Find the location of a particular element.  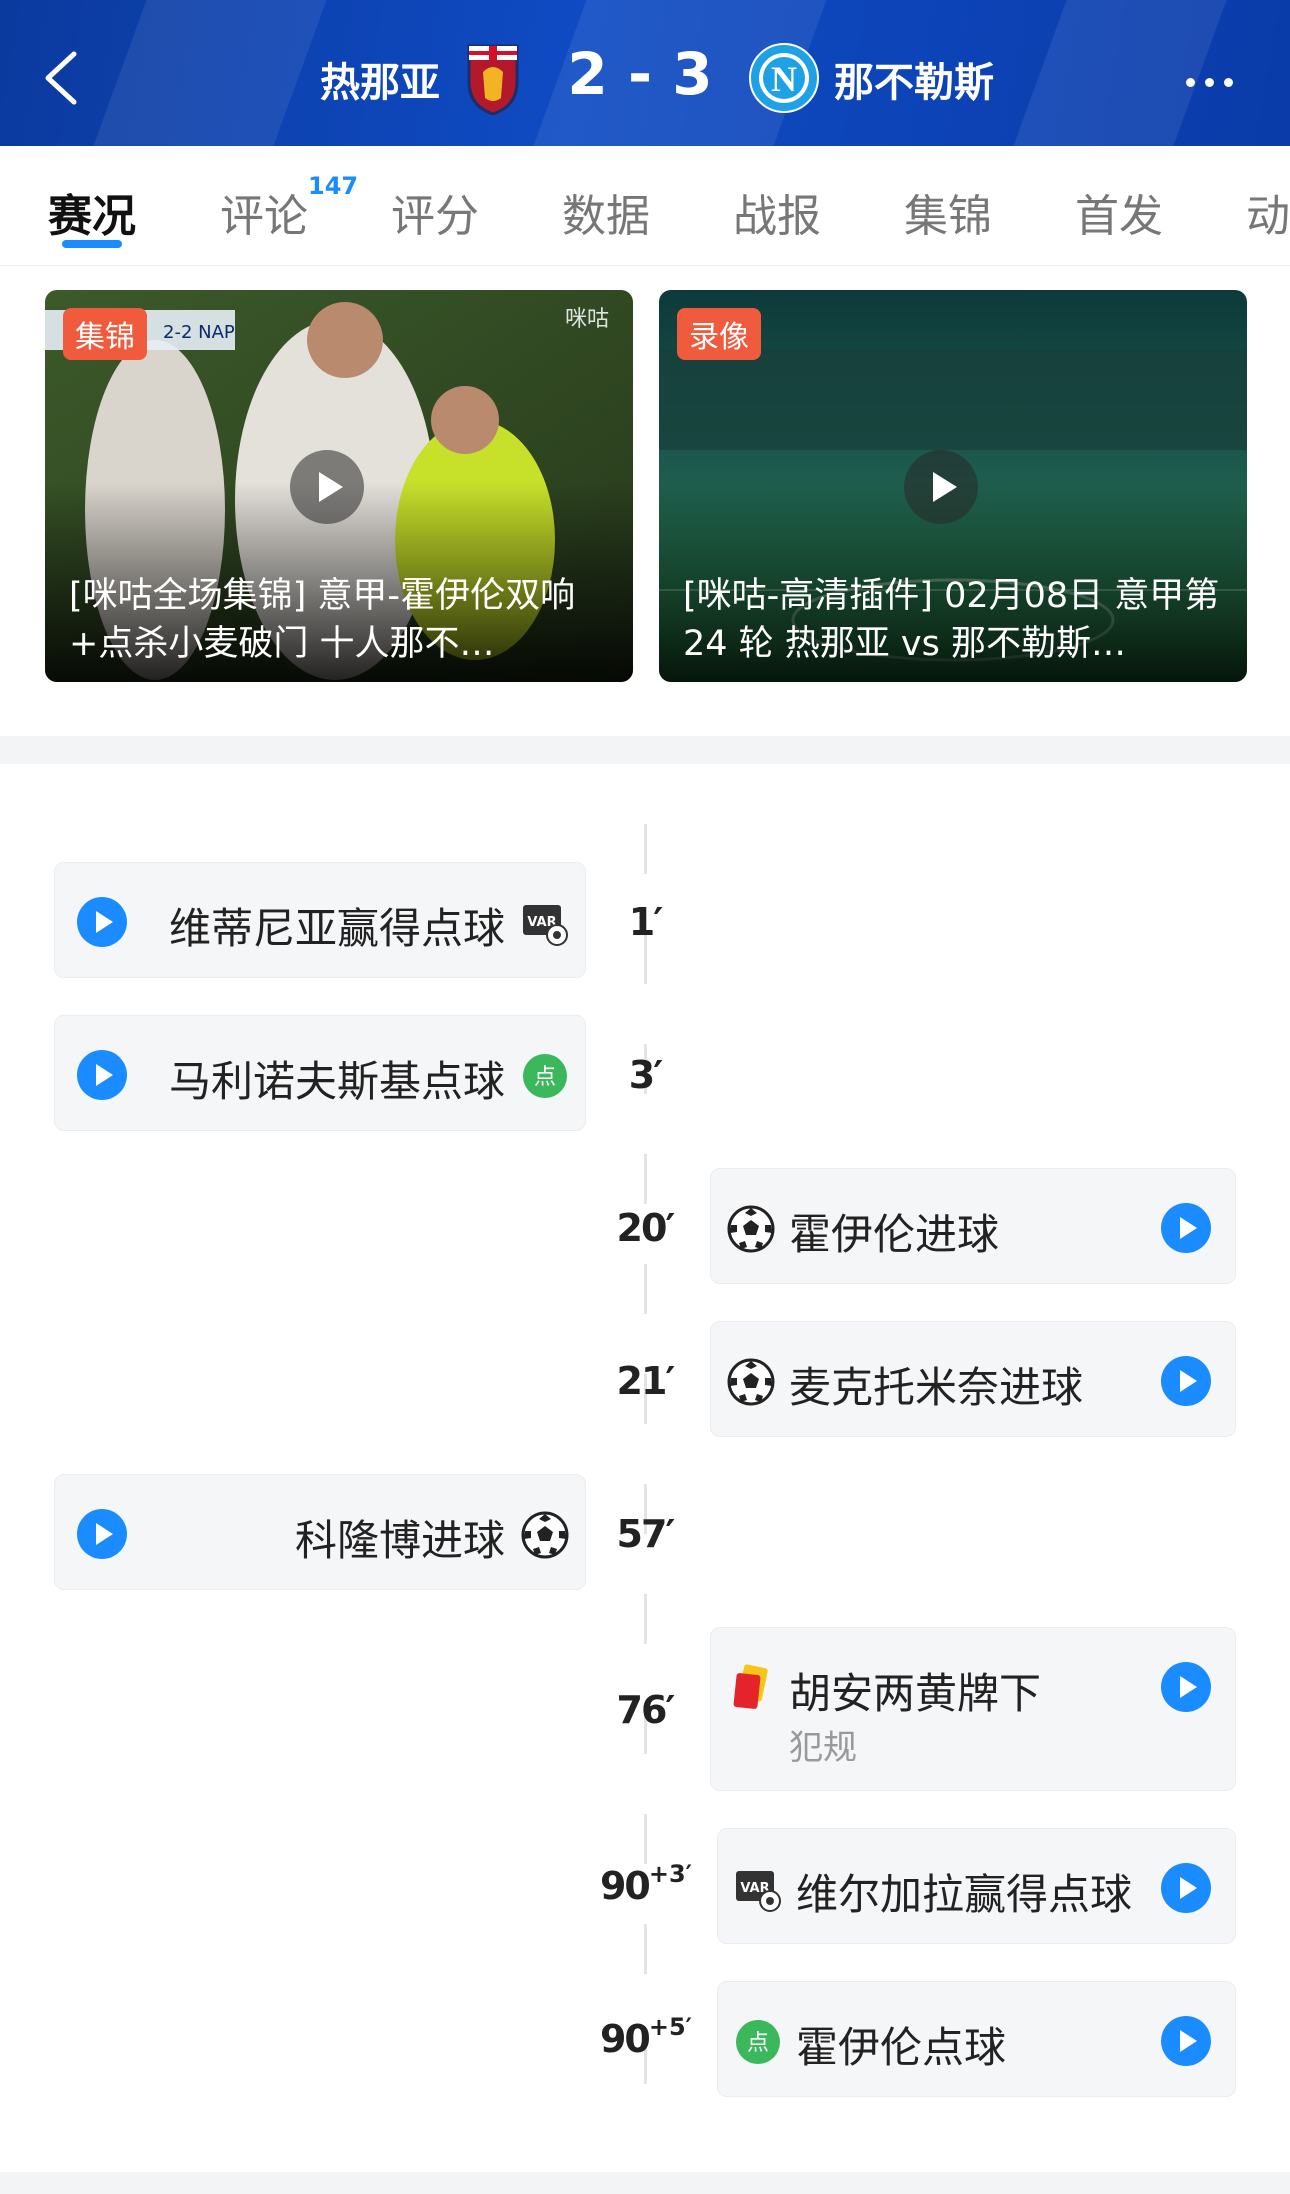

event-minute: 90+5′ is located at coordinates (646, 2037).